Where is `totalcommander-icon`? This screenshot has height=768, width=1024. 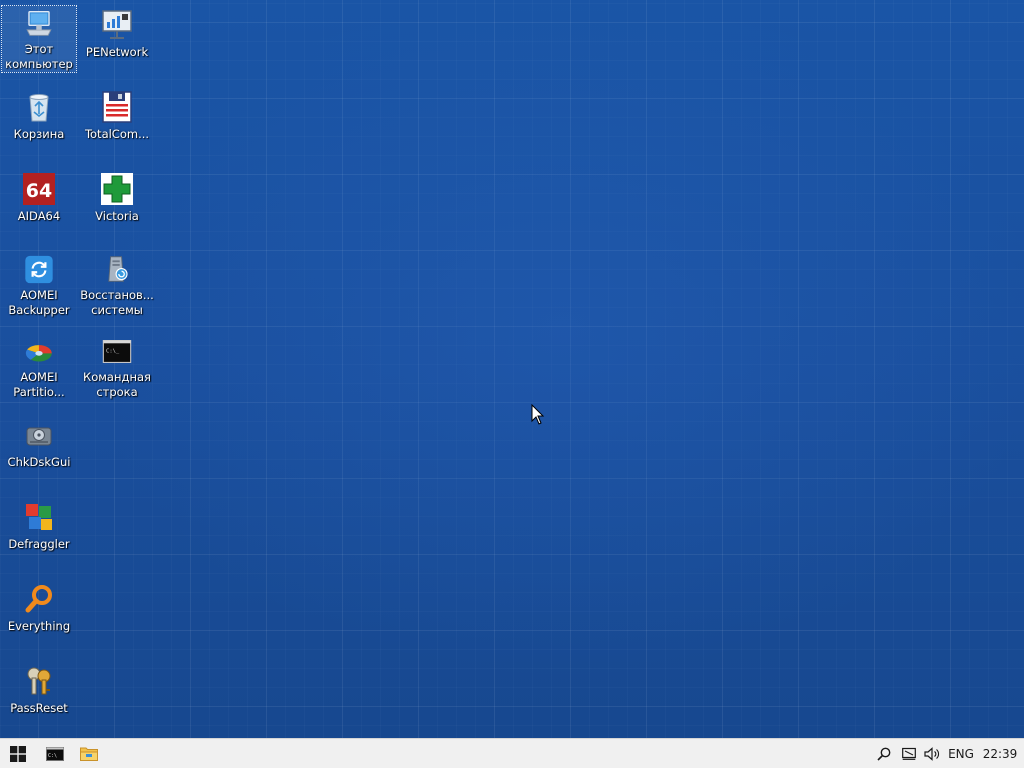
totalcommander-icon is located at coordinates (117, 107).